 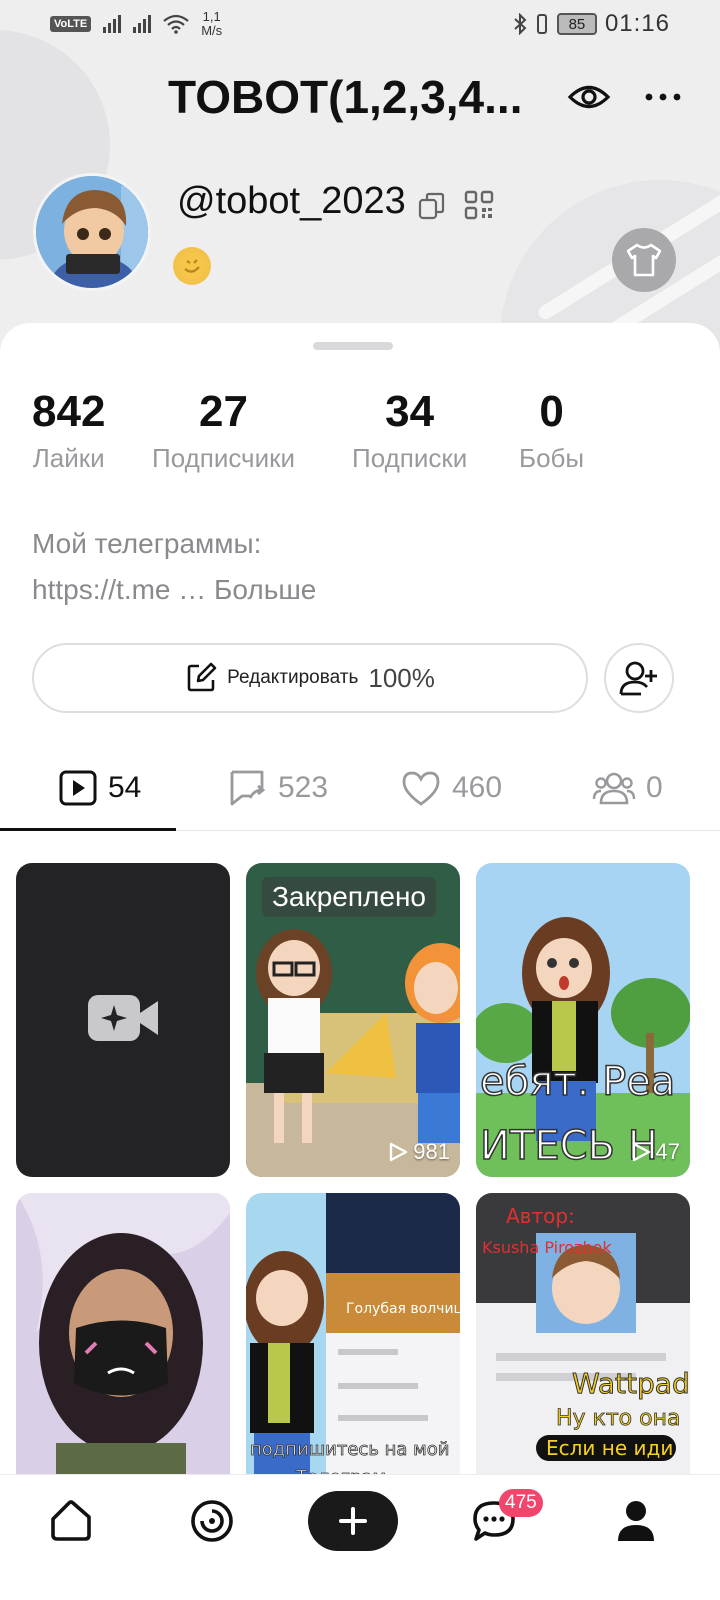 What do you see at coordinates (540, 1216) in the screenshot?
I see `svg-text: Автор:` at bounding box center [540, 1216].